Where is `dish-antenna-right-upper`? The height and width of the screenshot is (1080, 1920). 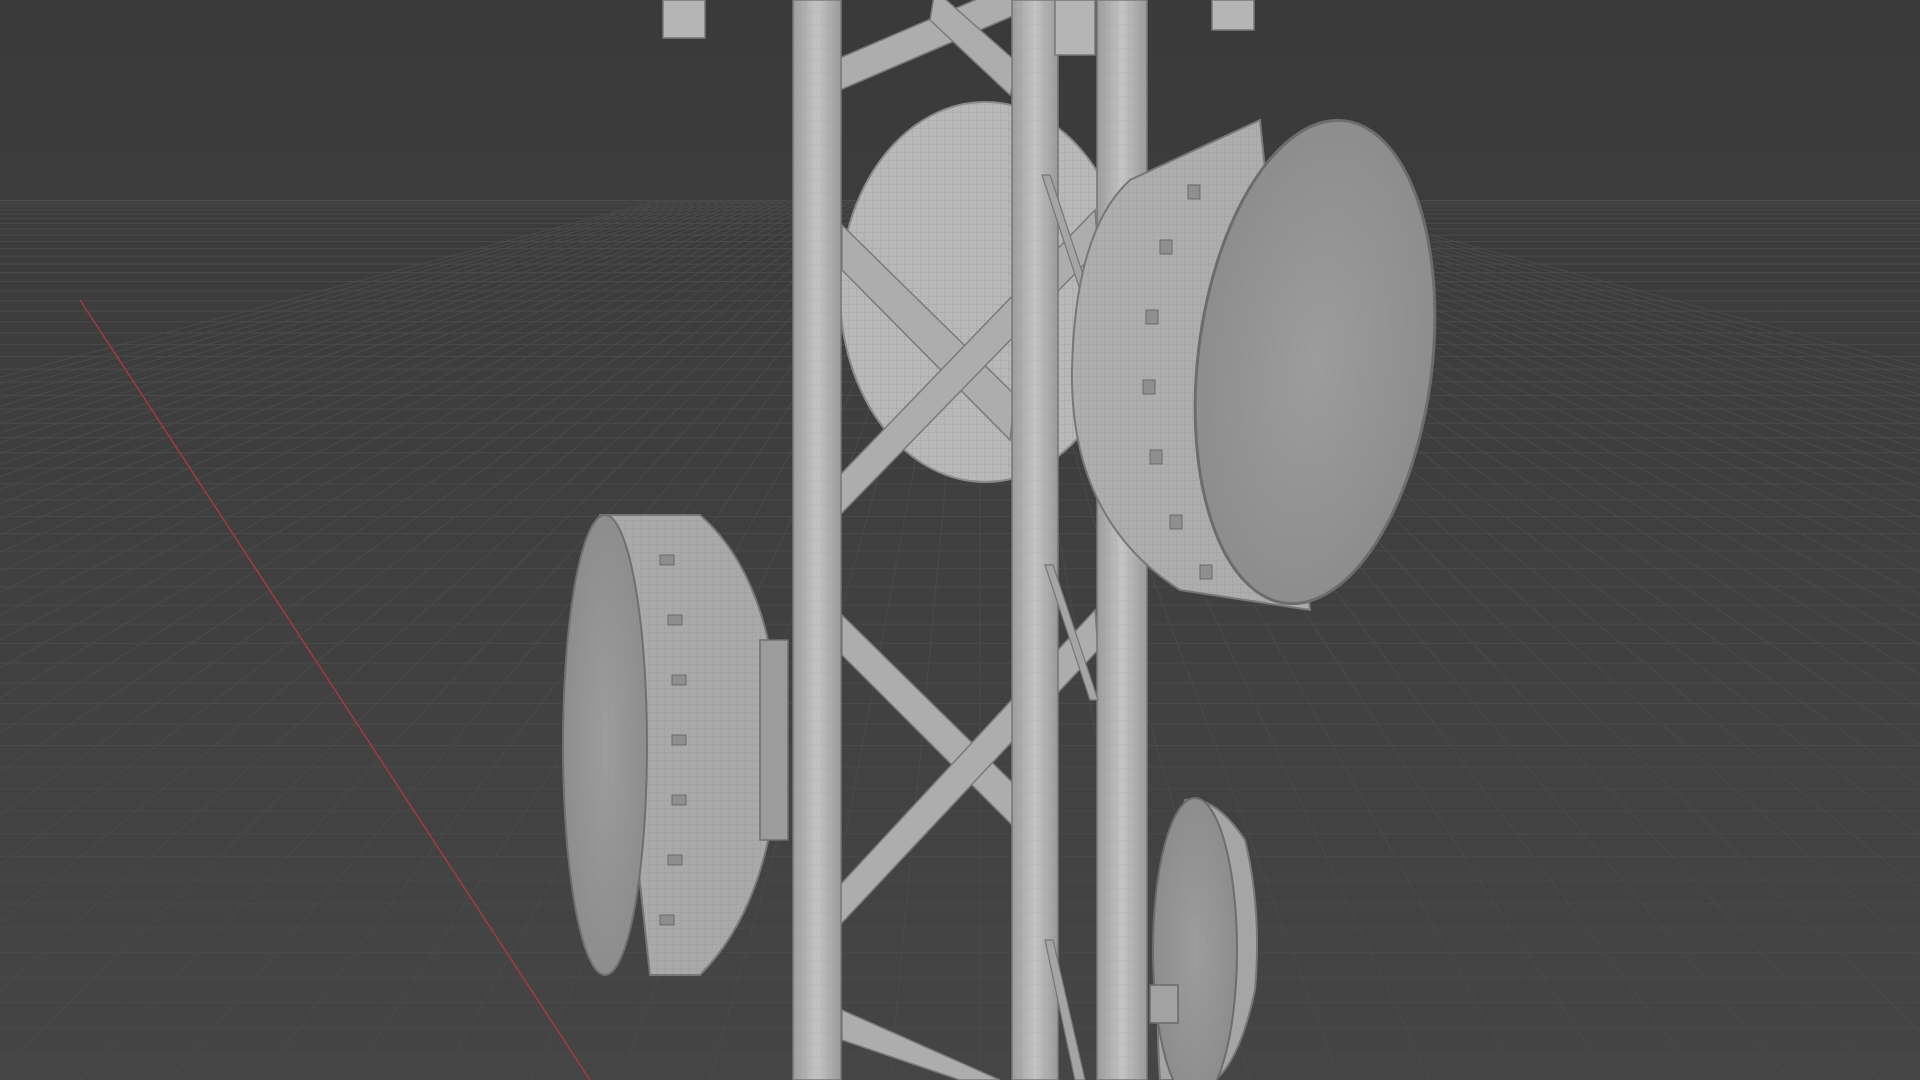
dish-antenna-right-upper is located at coordinates (1265, 362).